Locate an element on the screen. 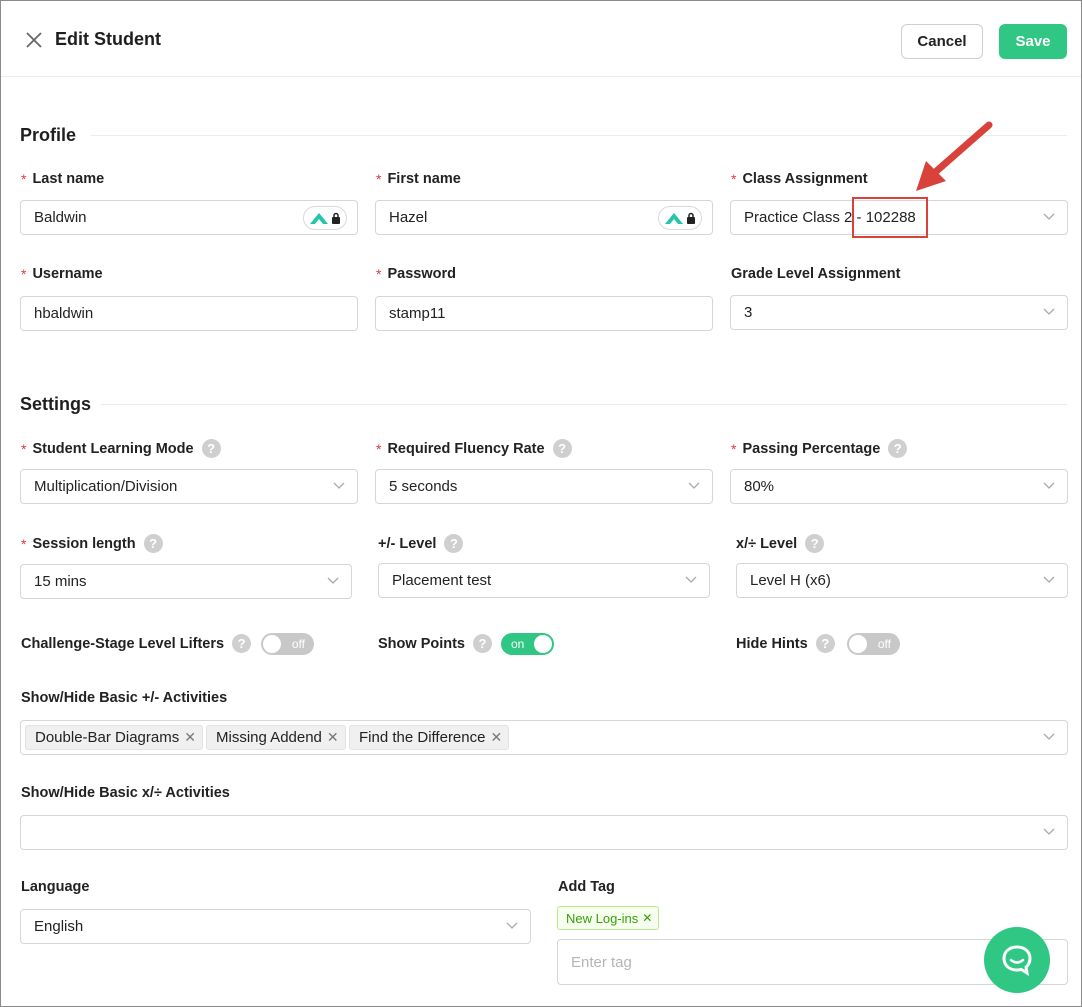 This screenshot has width=1082, height=1007. password-label: * Password is located at coordinates (416, 274).